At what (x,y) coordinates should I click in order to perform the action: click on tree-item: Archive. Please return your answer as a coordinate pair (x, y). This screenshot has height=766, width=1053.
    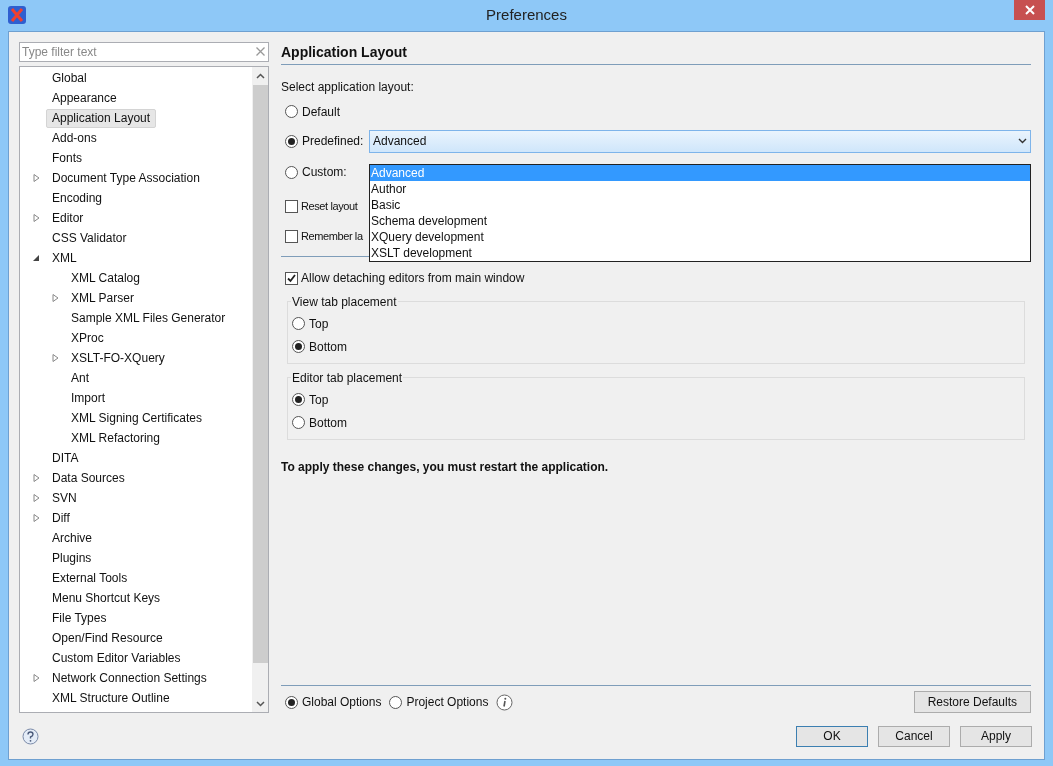
    Looking at the image, I should click on (72, 538).